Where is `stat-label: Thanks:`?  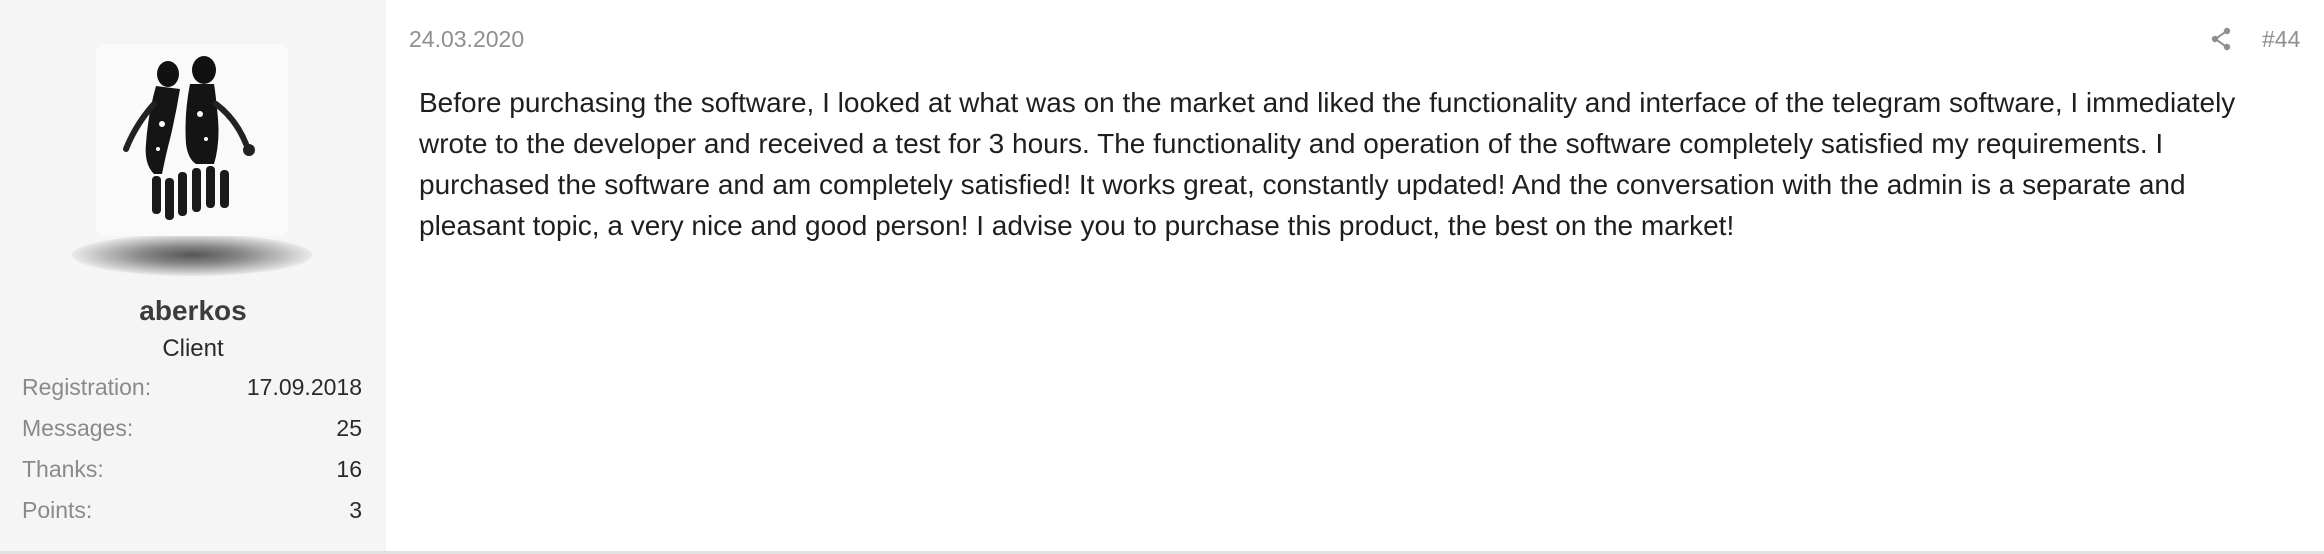
stat-label: Thanks: is located at coordinates (63, 469).